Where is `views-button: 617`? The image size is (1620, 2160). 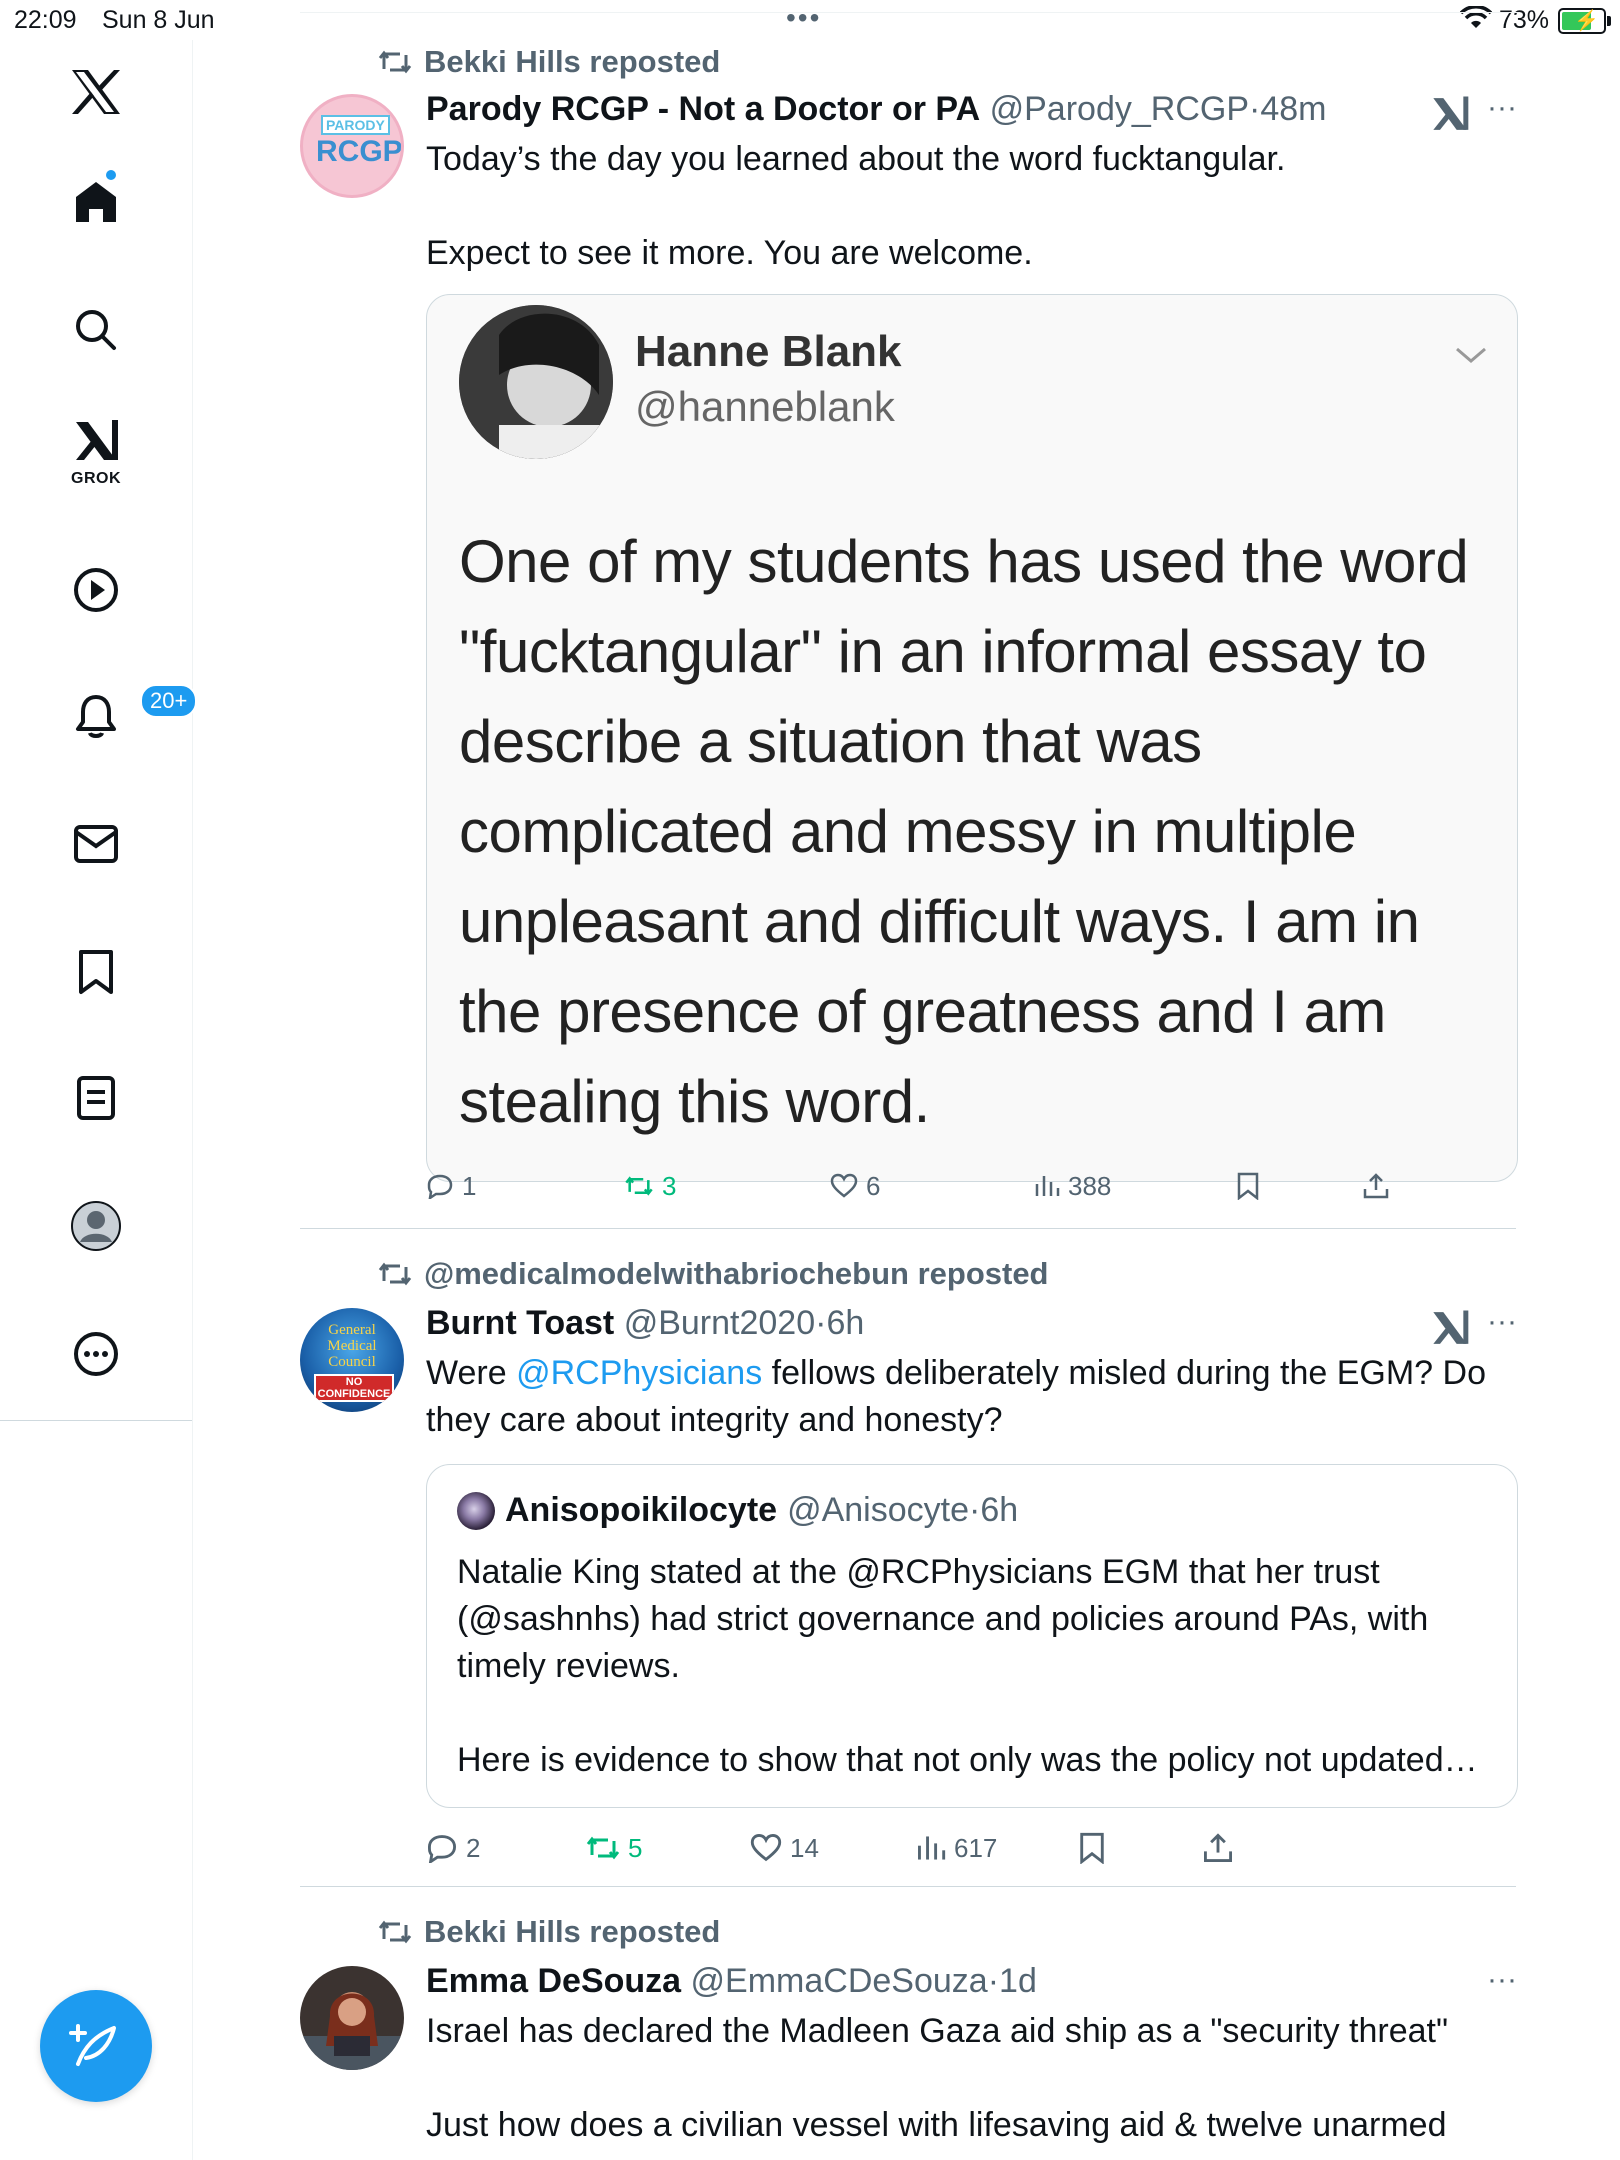 views-button: 617 is located at coordinates (956, 1848).